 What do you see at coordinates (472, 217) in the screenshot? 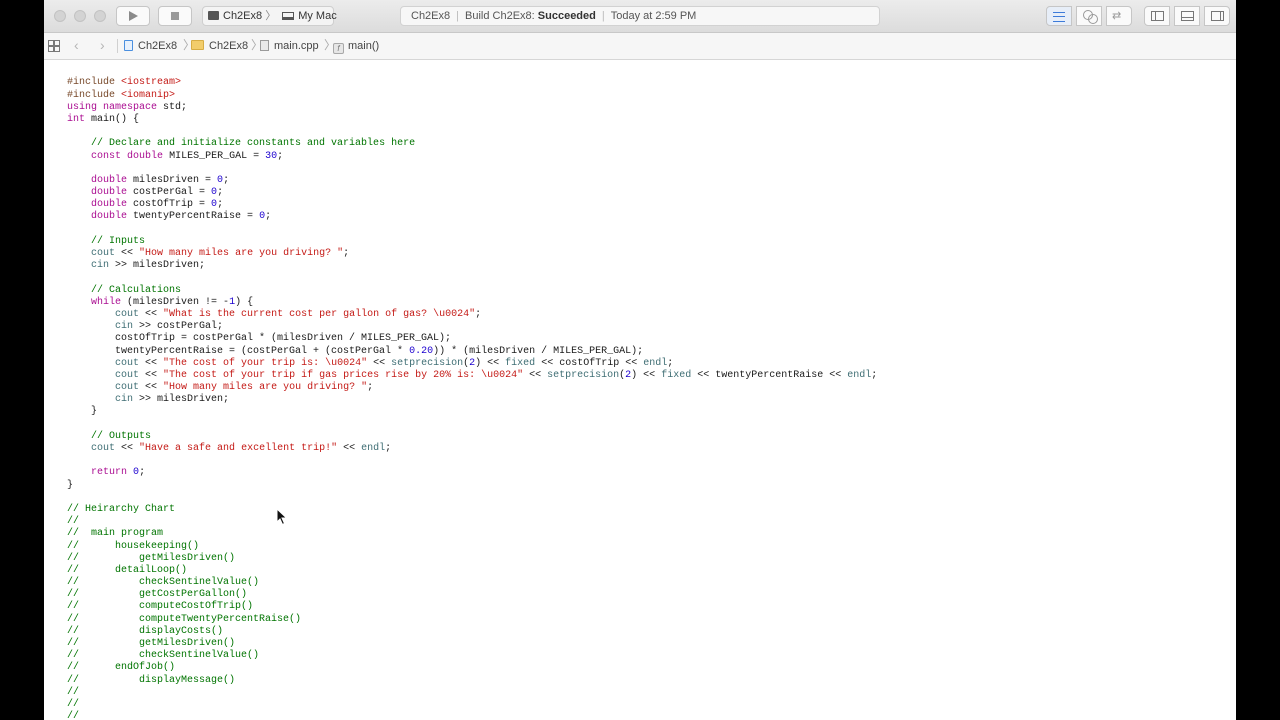
I see `code-line: double twentyPercentRaise = 0;` at bounding box center [472, 217].